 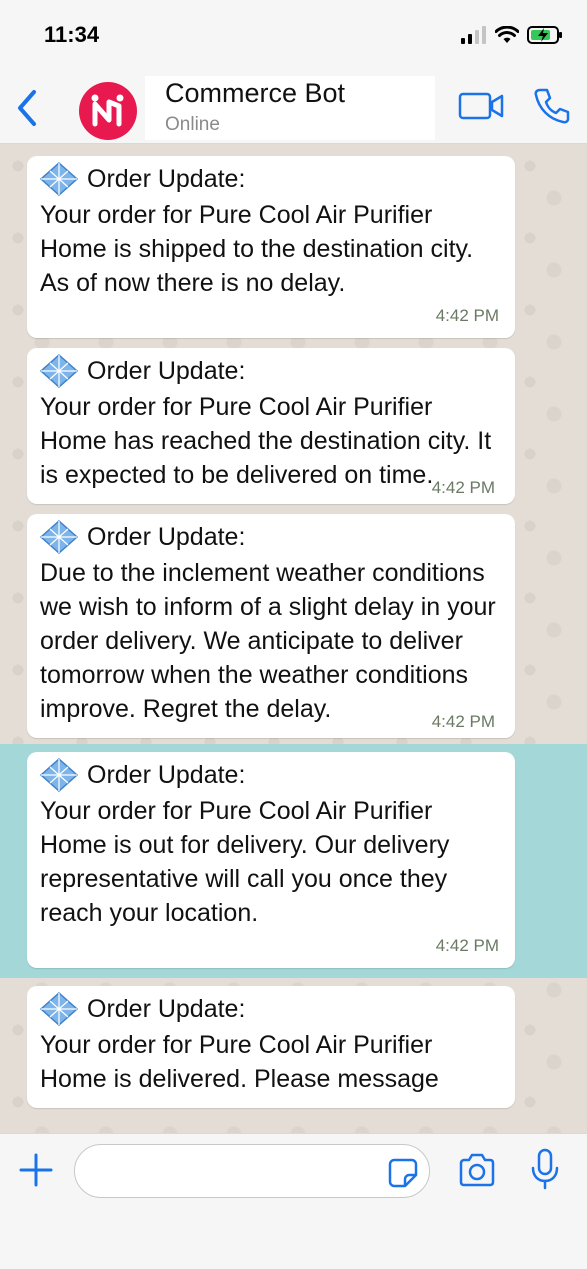 What do you see at coordinates (293, 35) in the screenshot?
I see `status-bar: 11:34` at bounding box center [293, 35].